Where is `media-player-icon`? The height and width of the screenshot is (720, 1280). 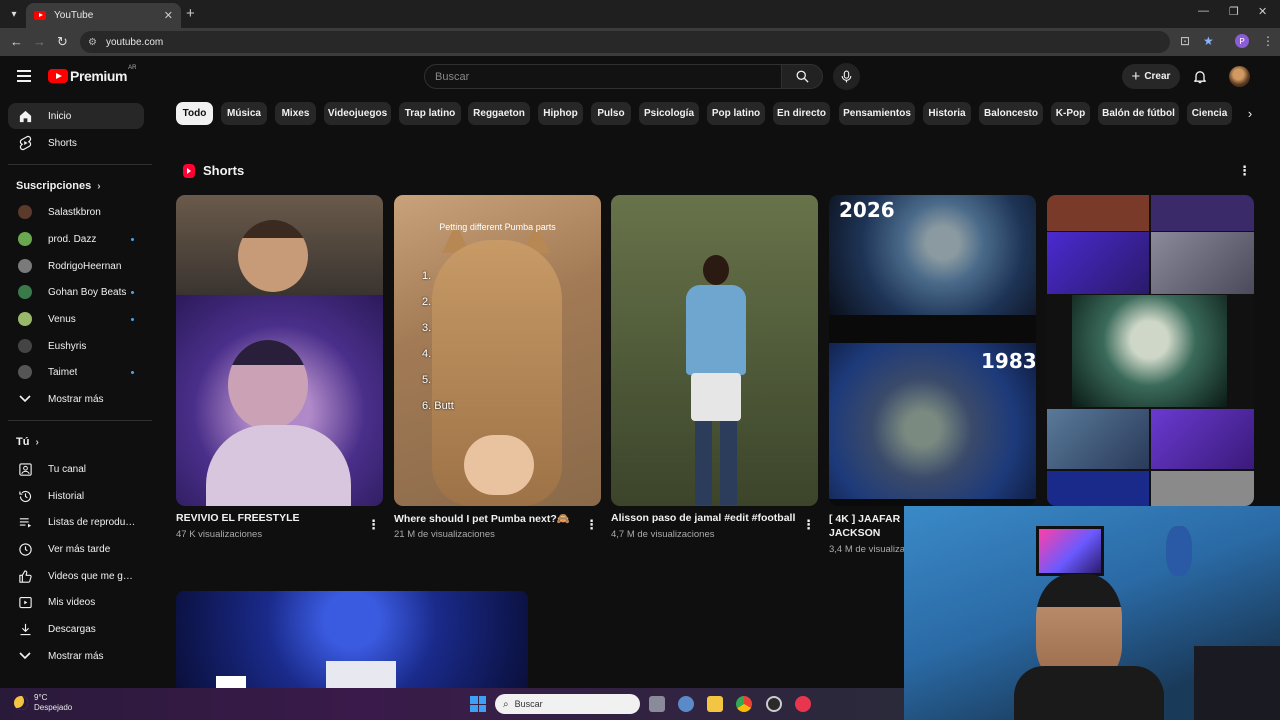 media-player-icon is located at coordinates (803, 704).